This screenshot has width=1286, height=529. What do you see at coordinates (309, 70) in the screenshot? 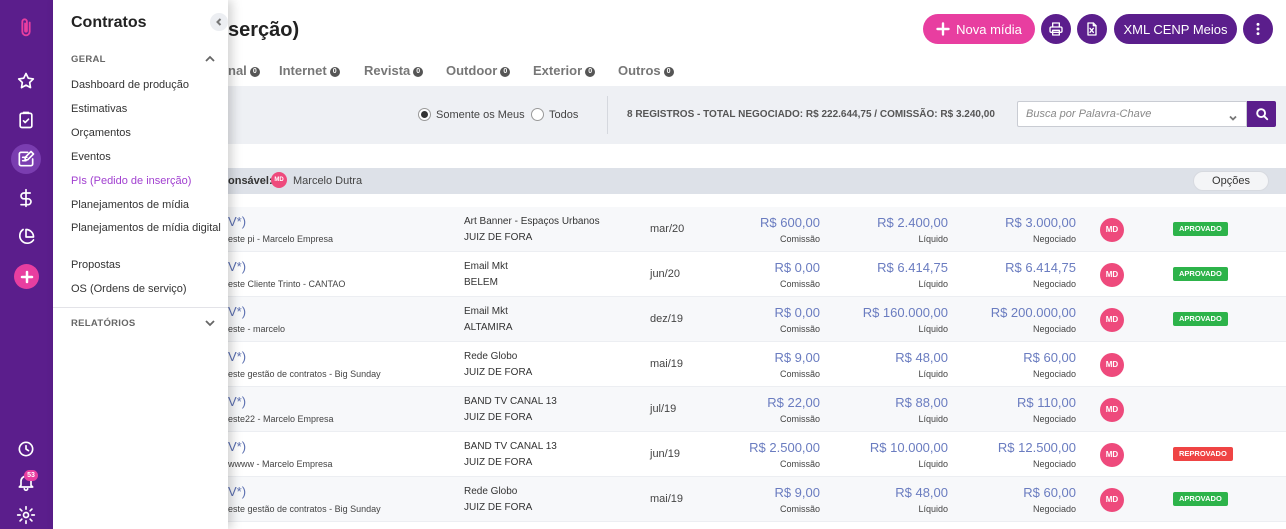
I see `tab-internet: Internet 0` at bounding box center [309, 70].